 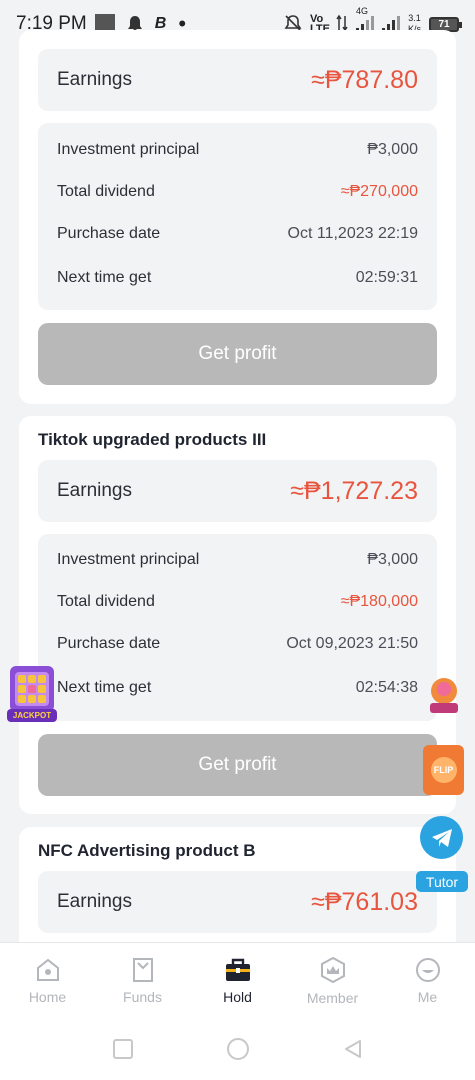 I want to click on system-nav-bar, so click(x=237, y=1049).